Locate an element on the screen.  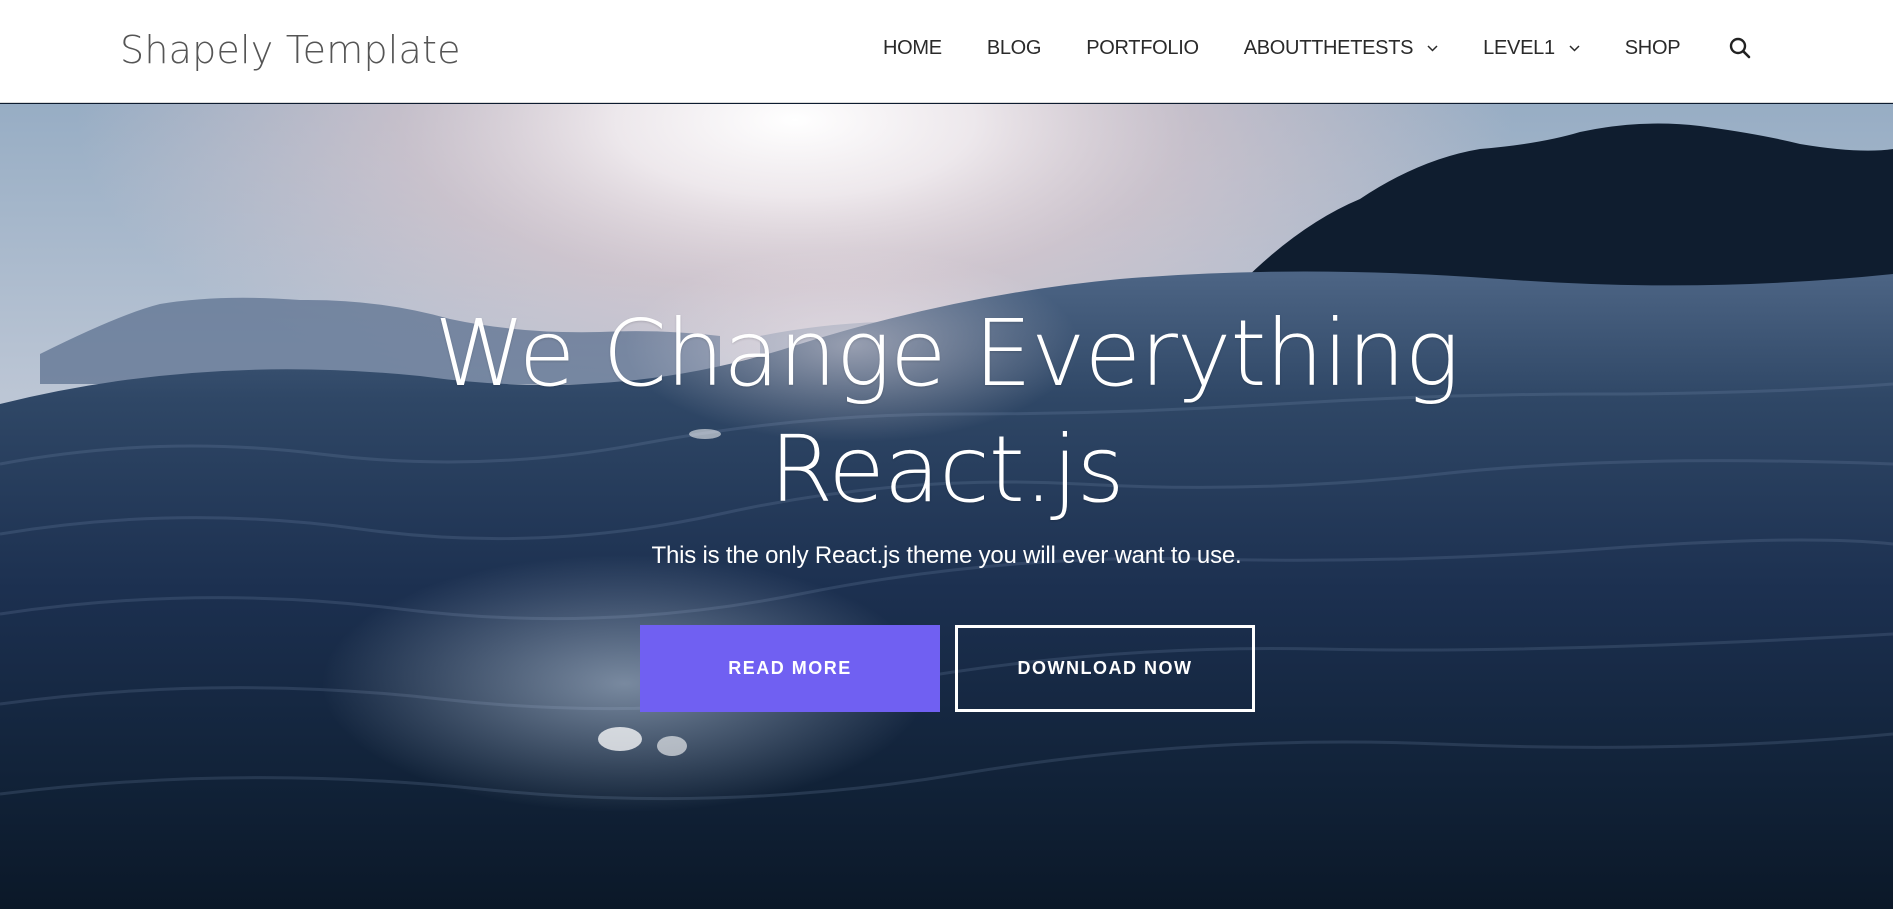
nav-item-home: HOME is located at coordinates (912, 48).